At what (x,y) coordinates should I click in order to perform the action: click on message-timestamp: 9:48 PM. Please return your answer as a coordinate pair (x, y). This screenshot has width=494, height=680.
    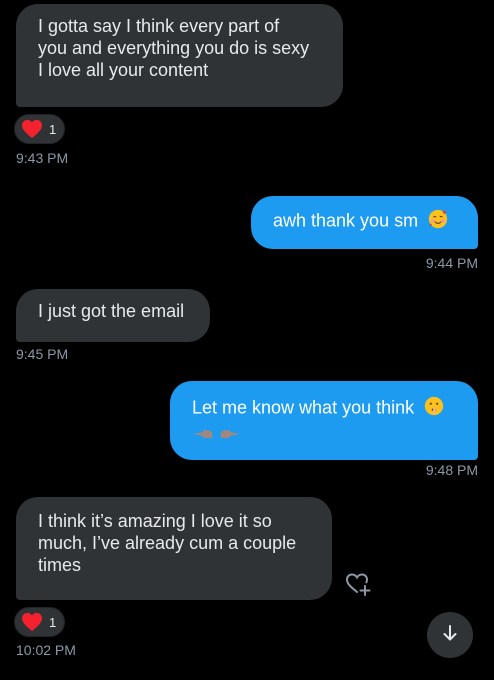
    Looking at the image, I should click on (451, 470).